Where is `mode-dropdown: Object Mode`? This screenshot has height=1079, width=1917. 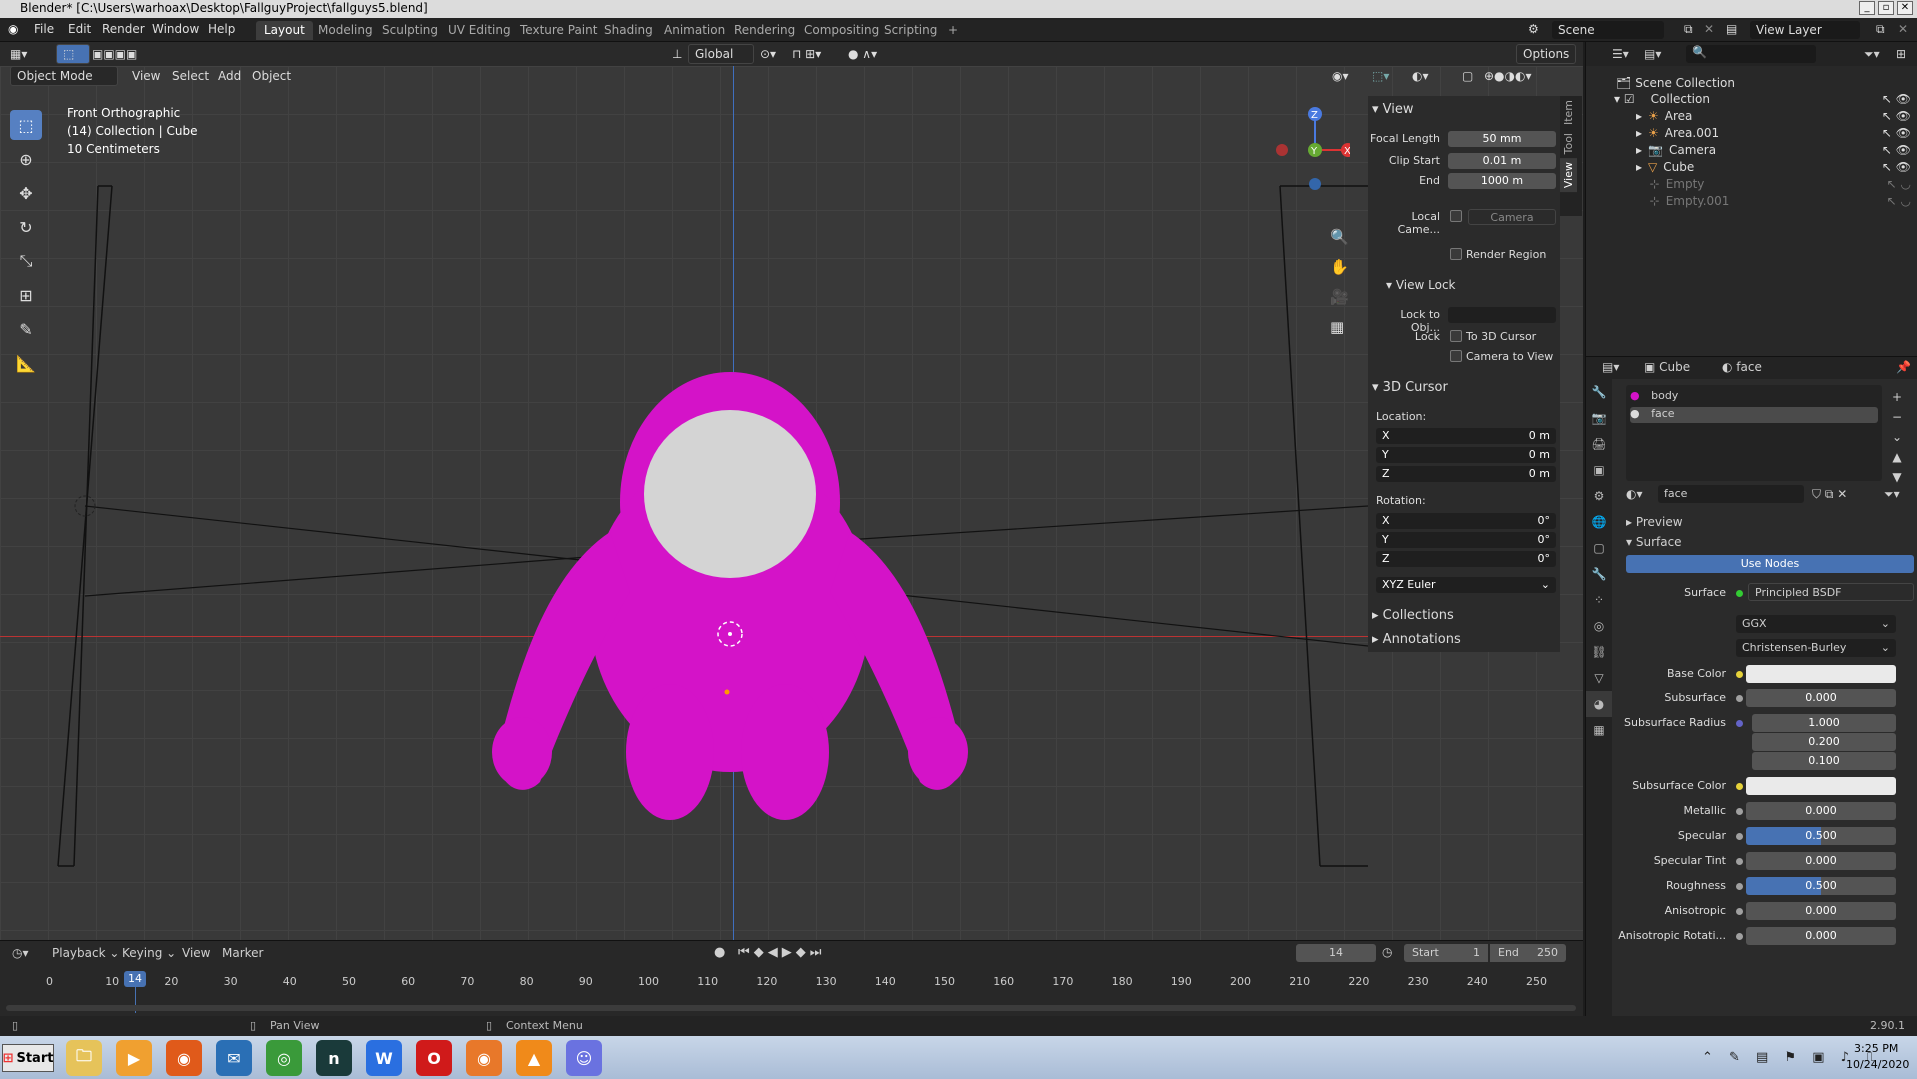 mode-dropdown: Object Mode is located at coordinates (64, 76).